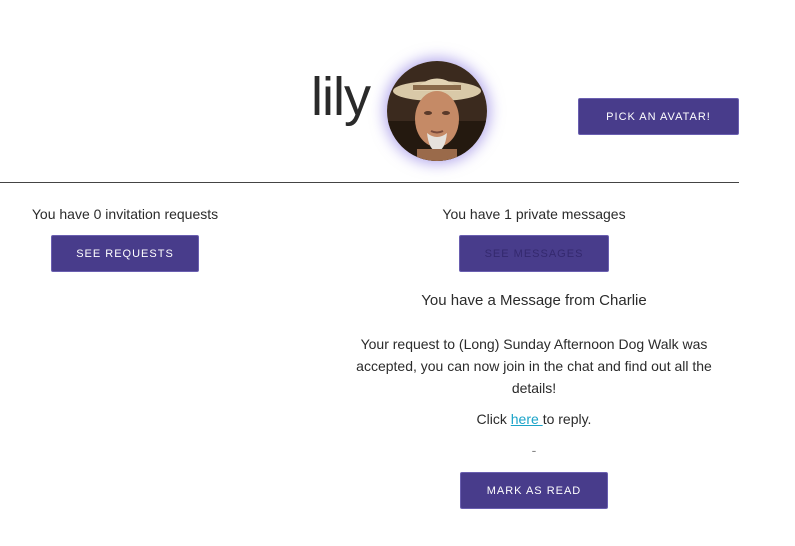 The width and height of the screenshot is (795, 546). What do you see at coordinates (125, 253) in the screenshot?
I see `see-requests-button: SEE REQUESTS` at bounding box center [125, 253].